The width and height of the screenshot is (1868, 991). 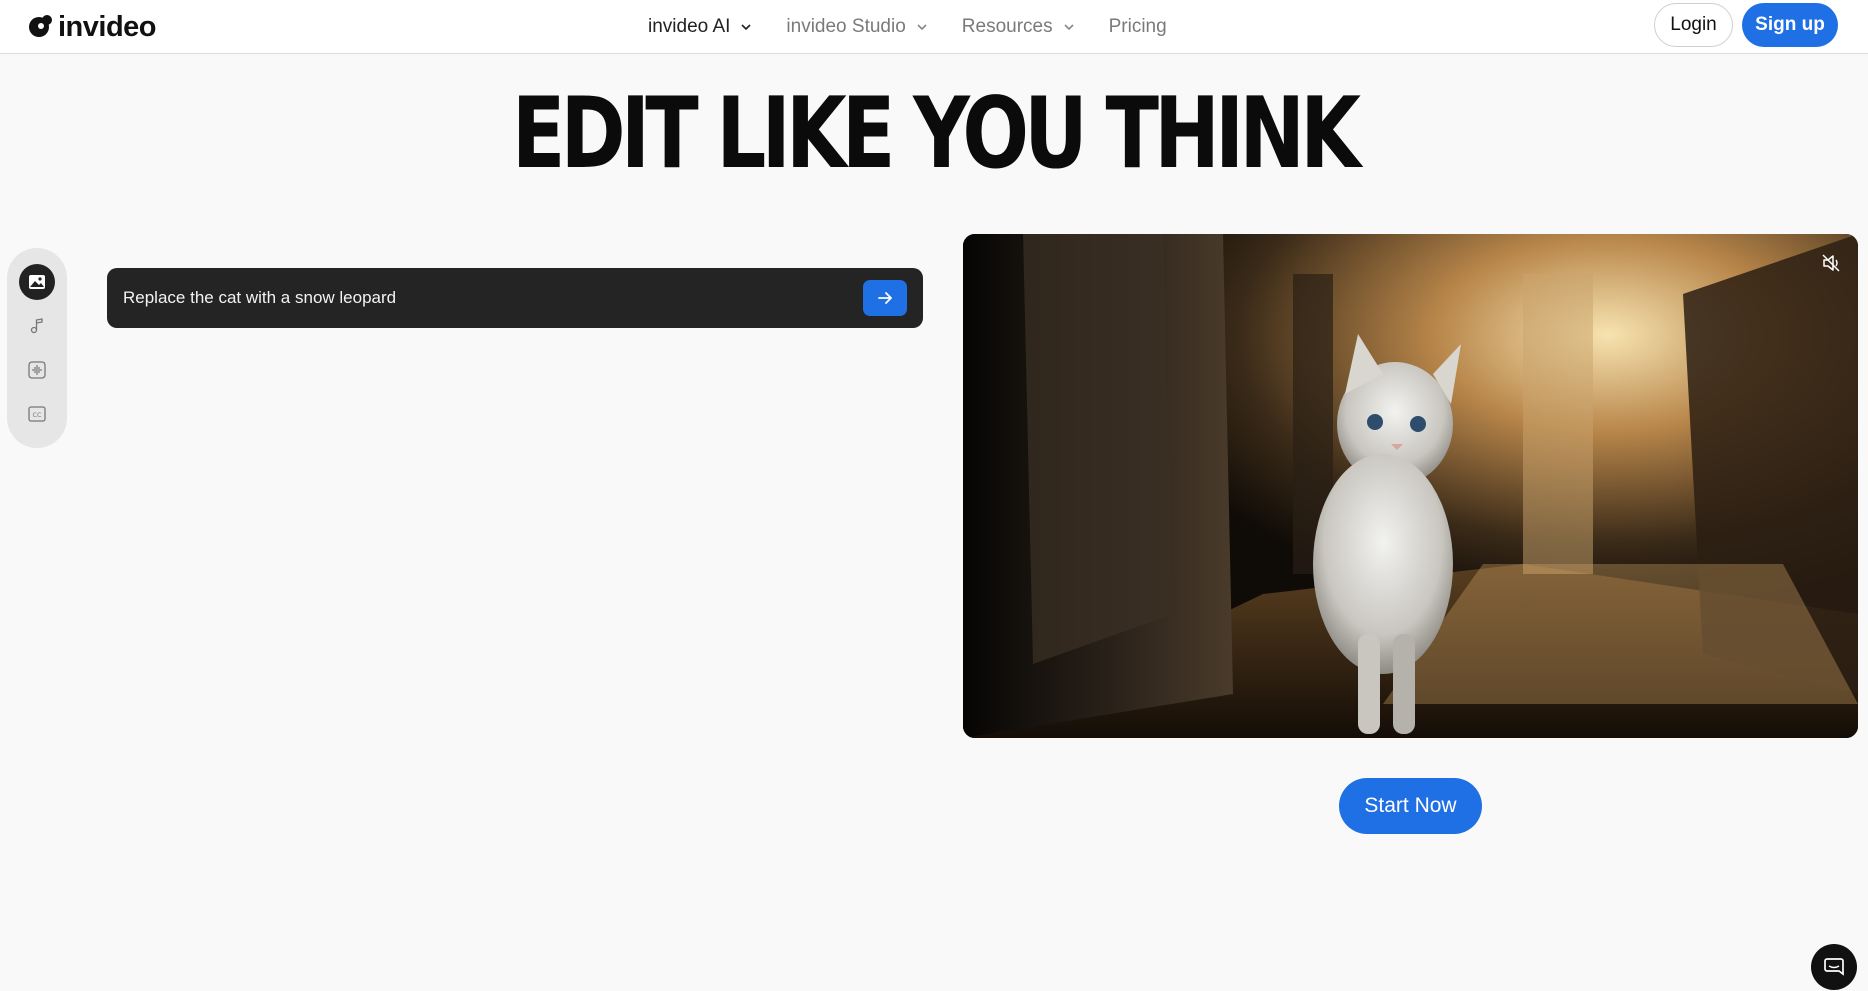 I want to click on chat-icon, so click(x=1834, y=967).